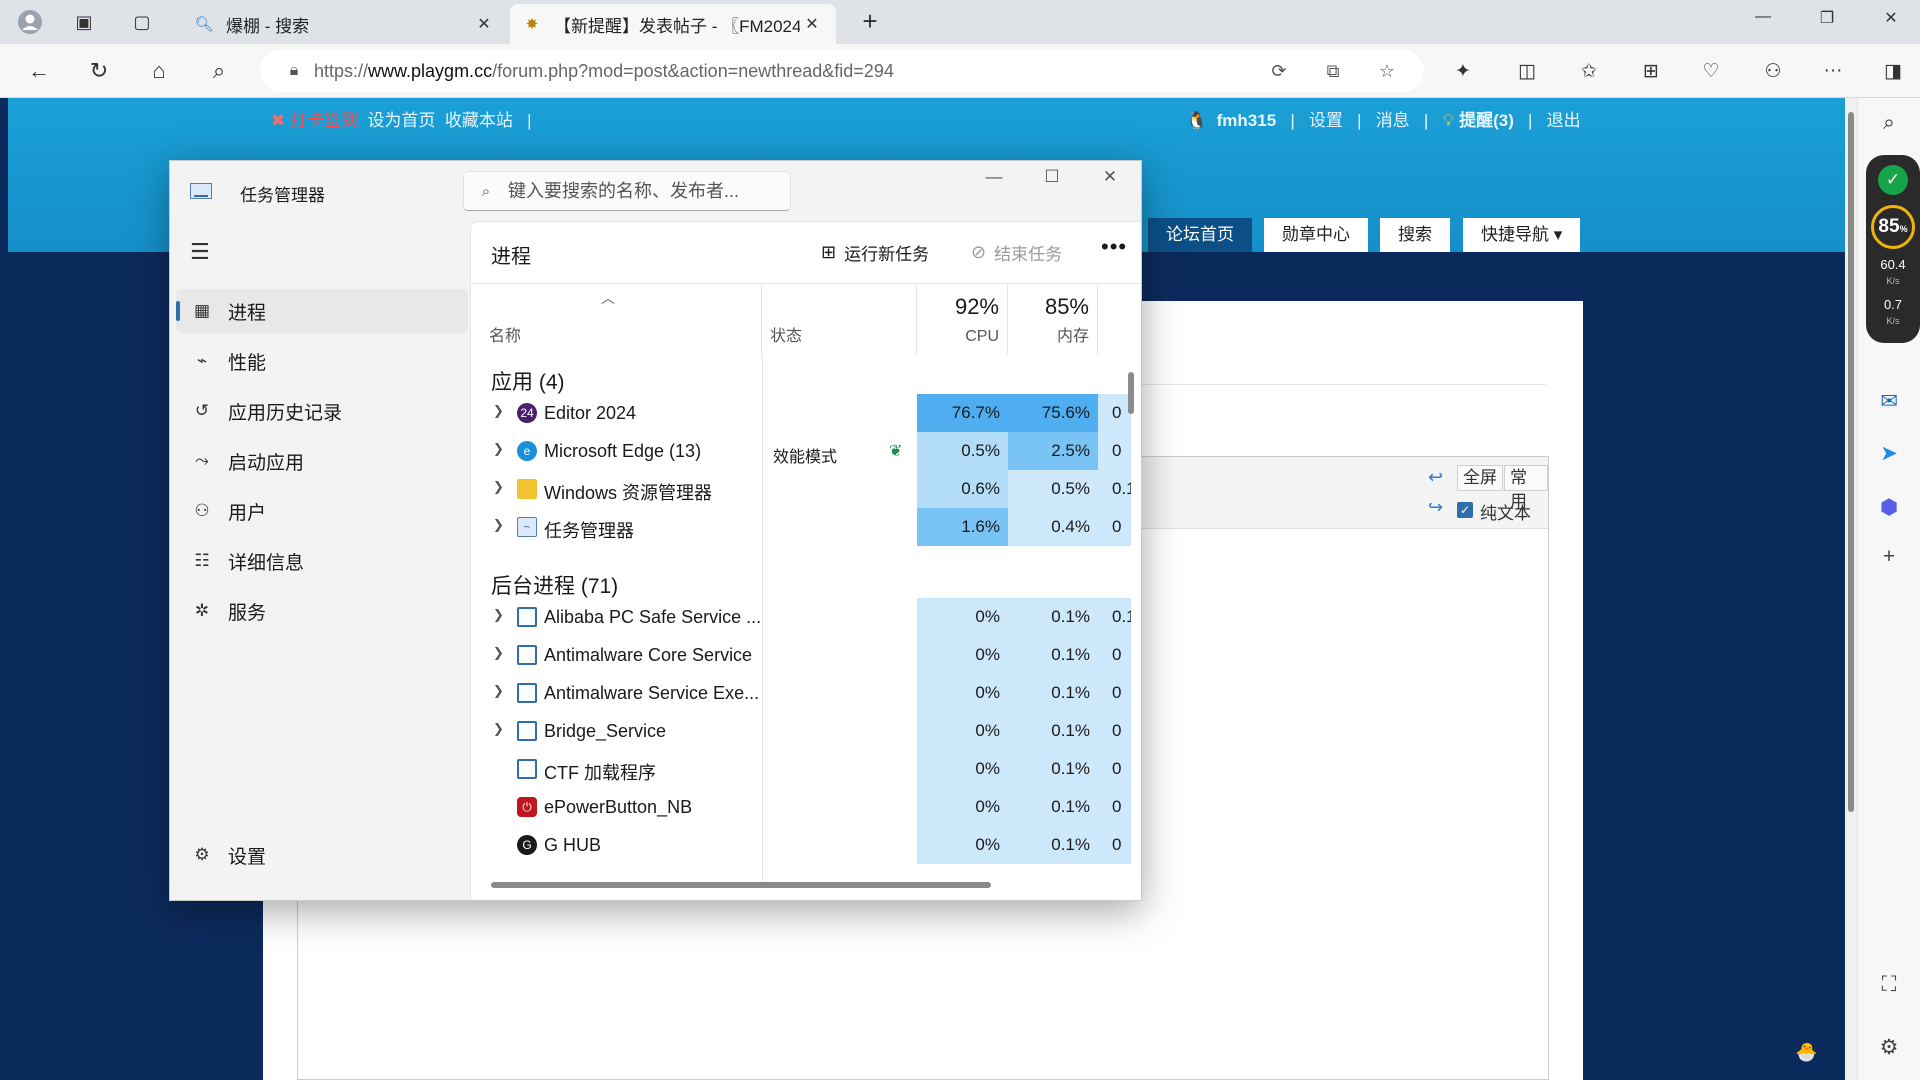 This screenshot has height=1080, width=1920. What do you see at coordinates (1889, 123) in the screenshot?
I see `sidebar-search-icon: ⌕` at bounding box center [1889, 123].